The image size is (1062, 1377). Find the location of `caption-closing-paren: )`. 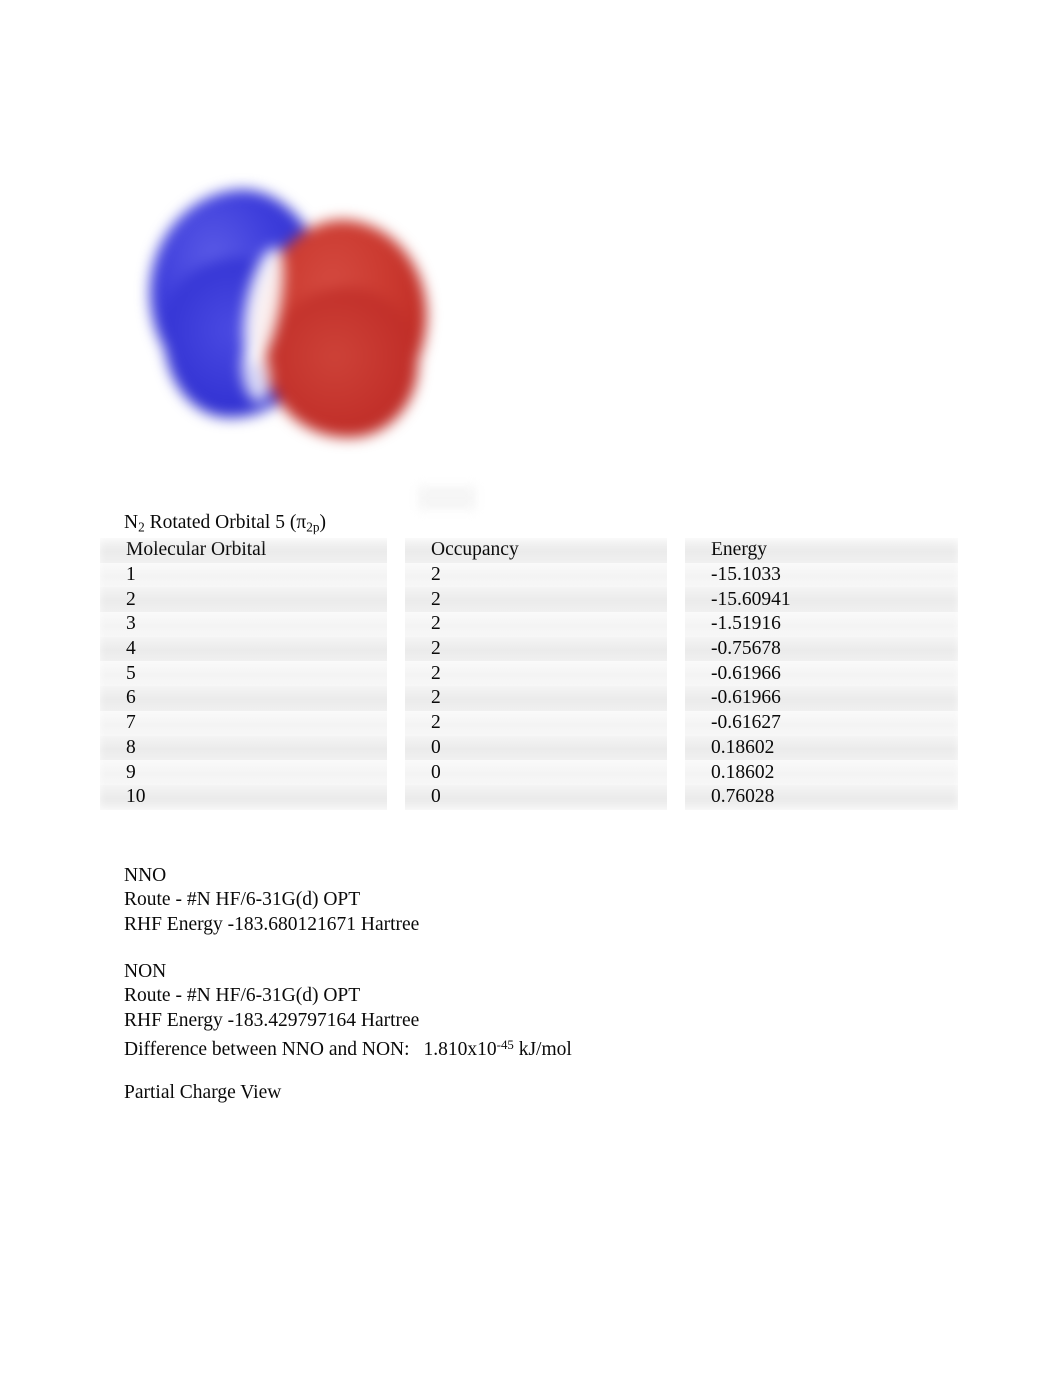

caption-closing-paren: ) is located at coordinates (322, 522).